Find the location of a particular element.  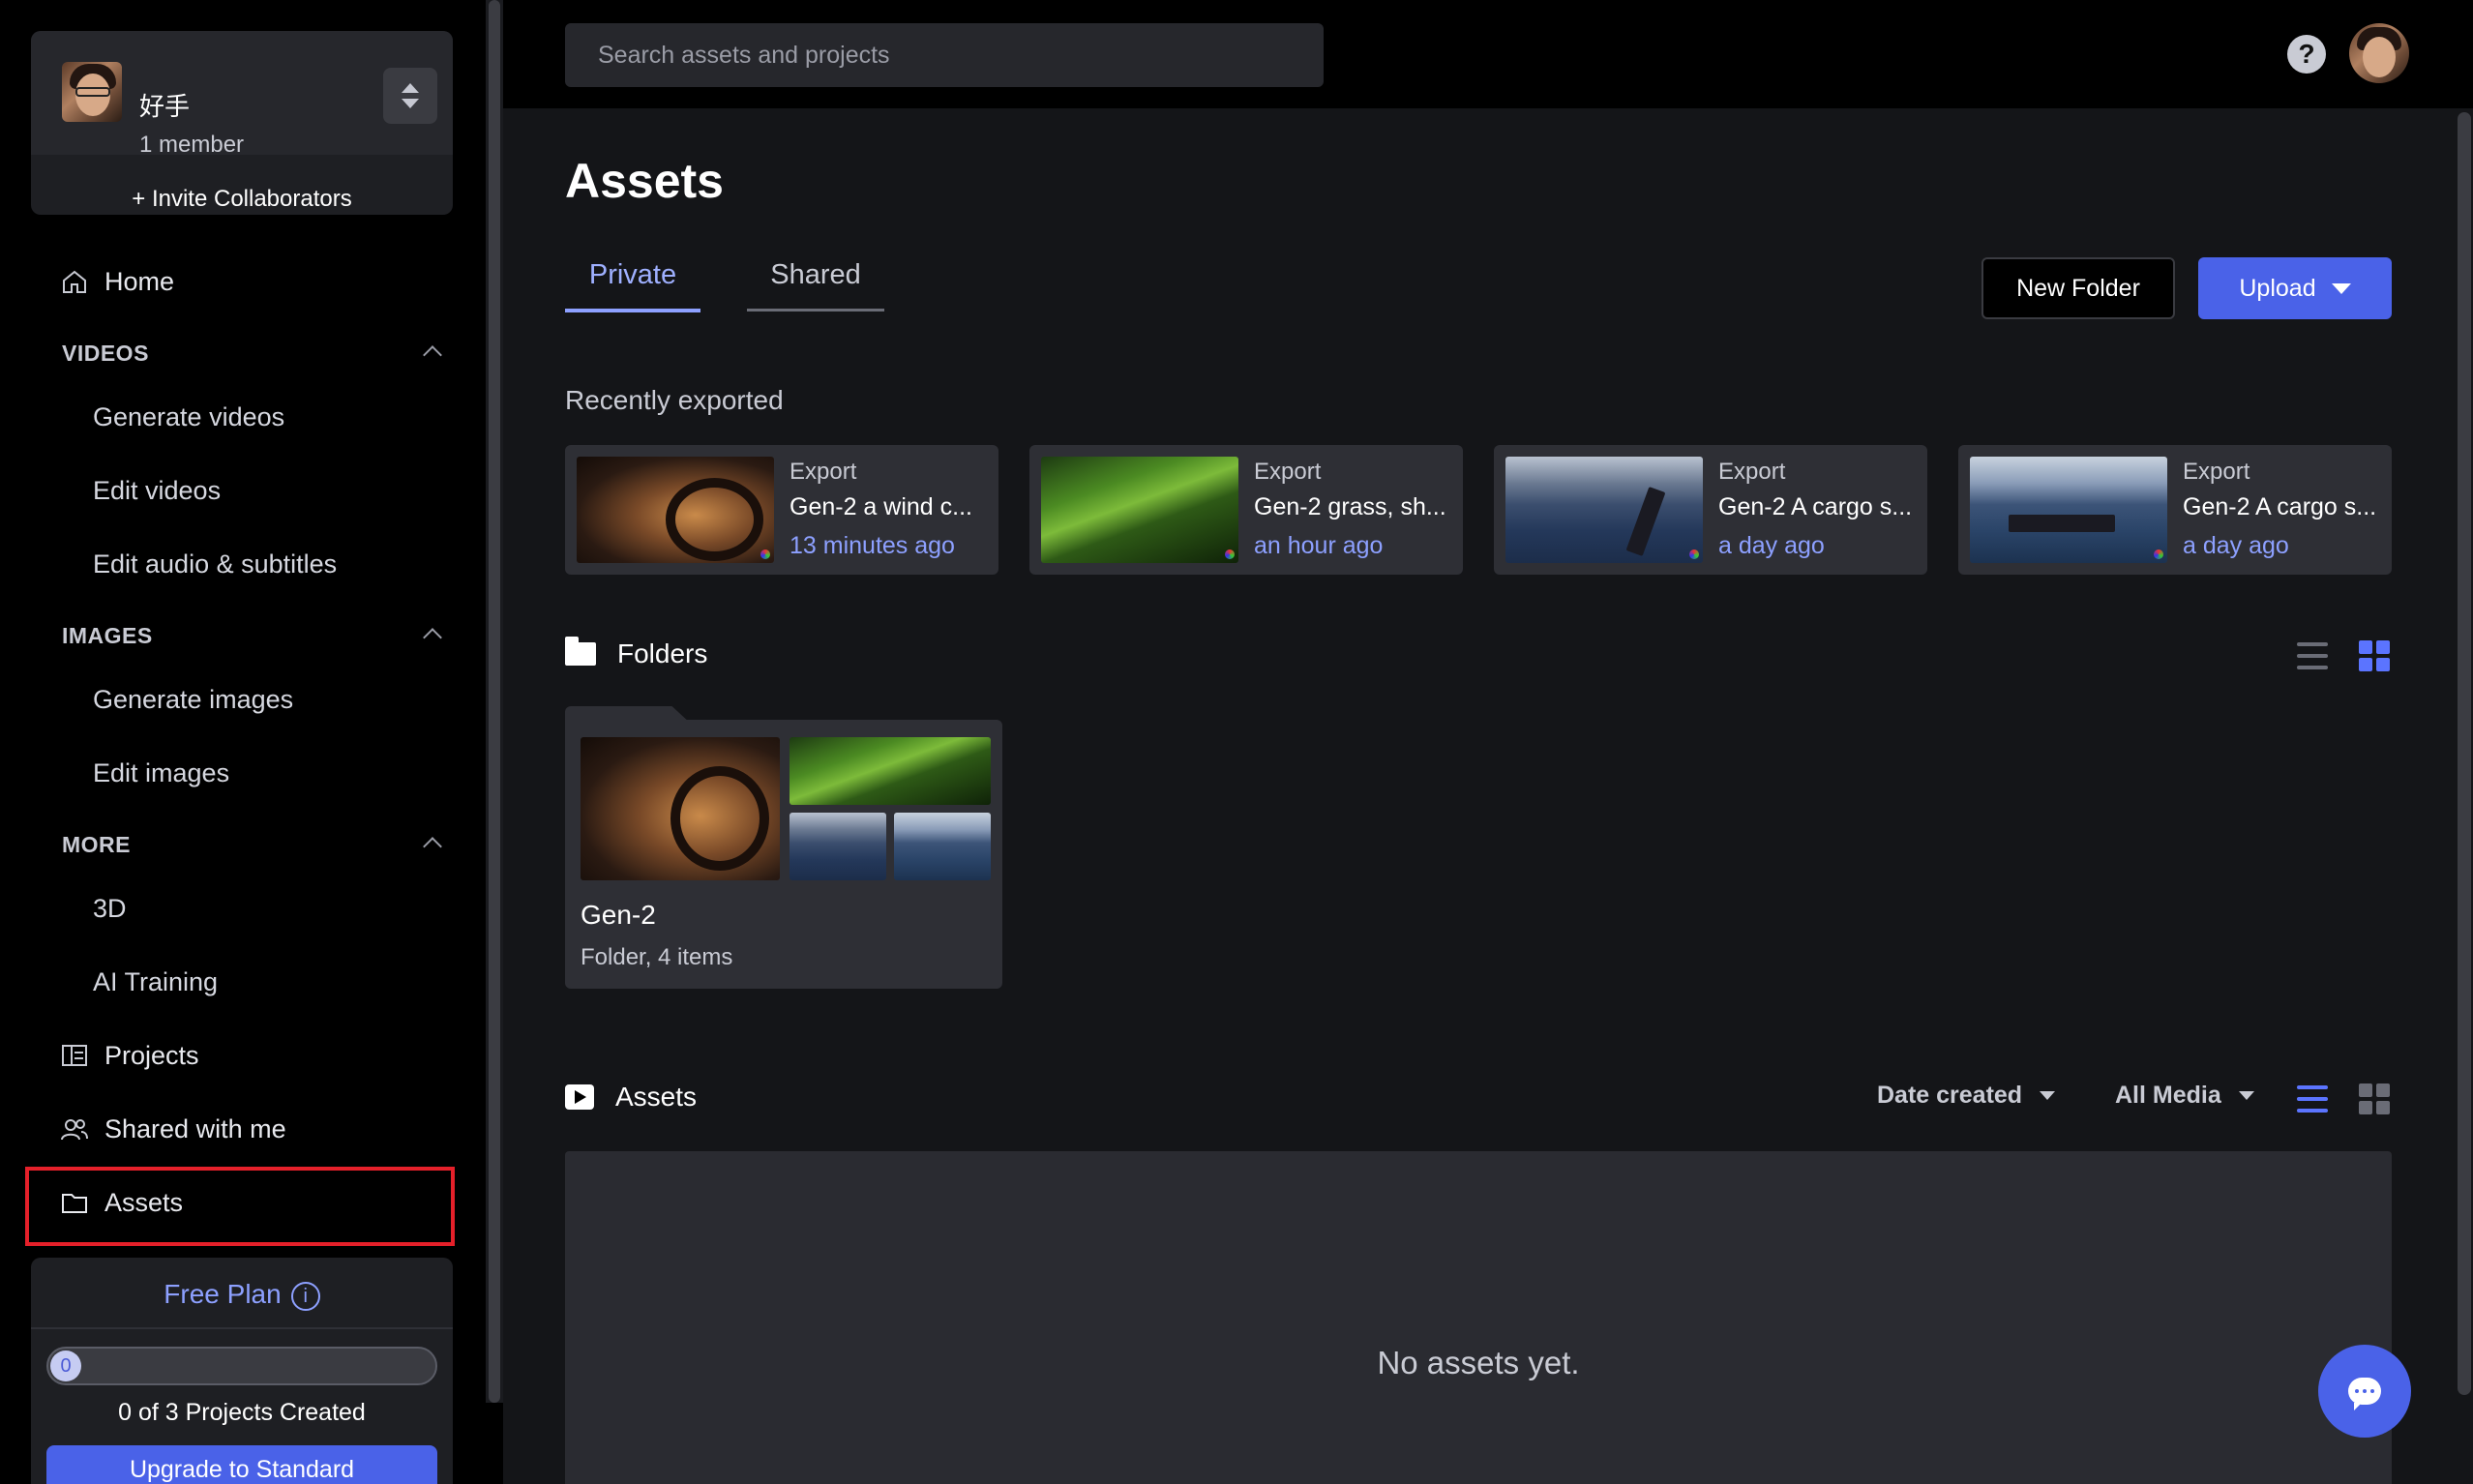

sort-label: Date created is located at coordinates (1950, 1095).